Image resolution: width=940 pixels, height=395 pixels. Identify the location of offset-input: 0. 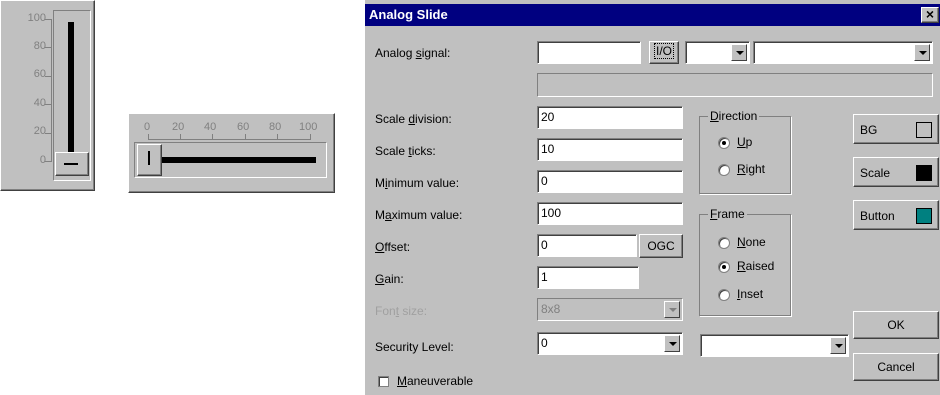
(587, 245).